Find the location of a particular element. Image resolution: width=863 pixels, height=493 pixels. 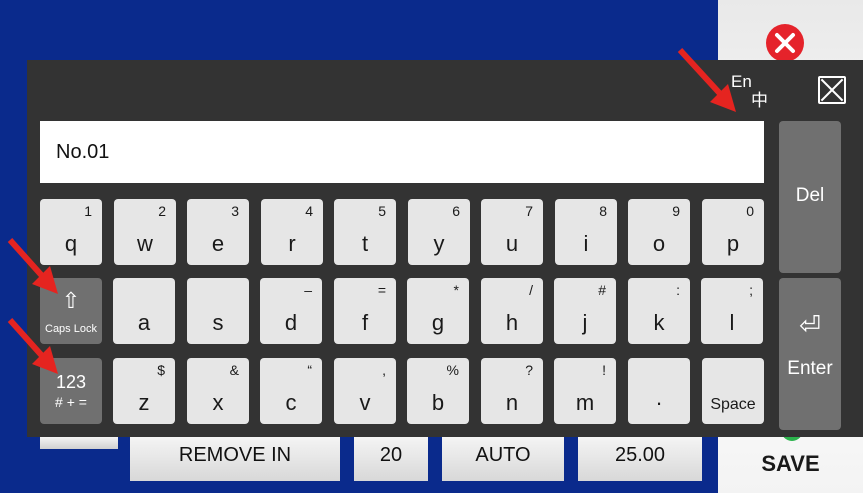

count-field: 20 is located at coordinates (391, 459).